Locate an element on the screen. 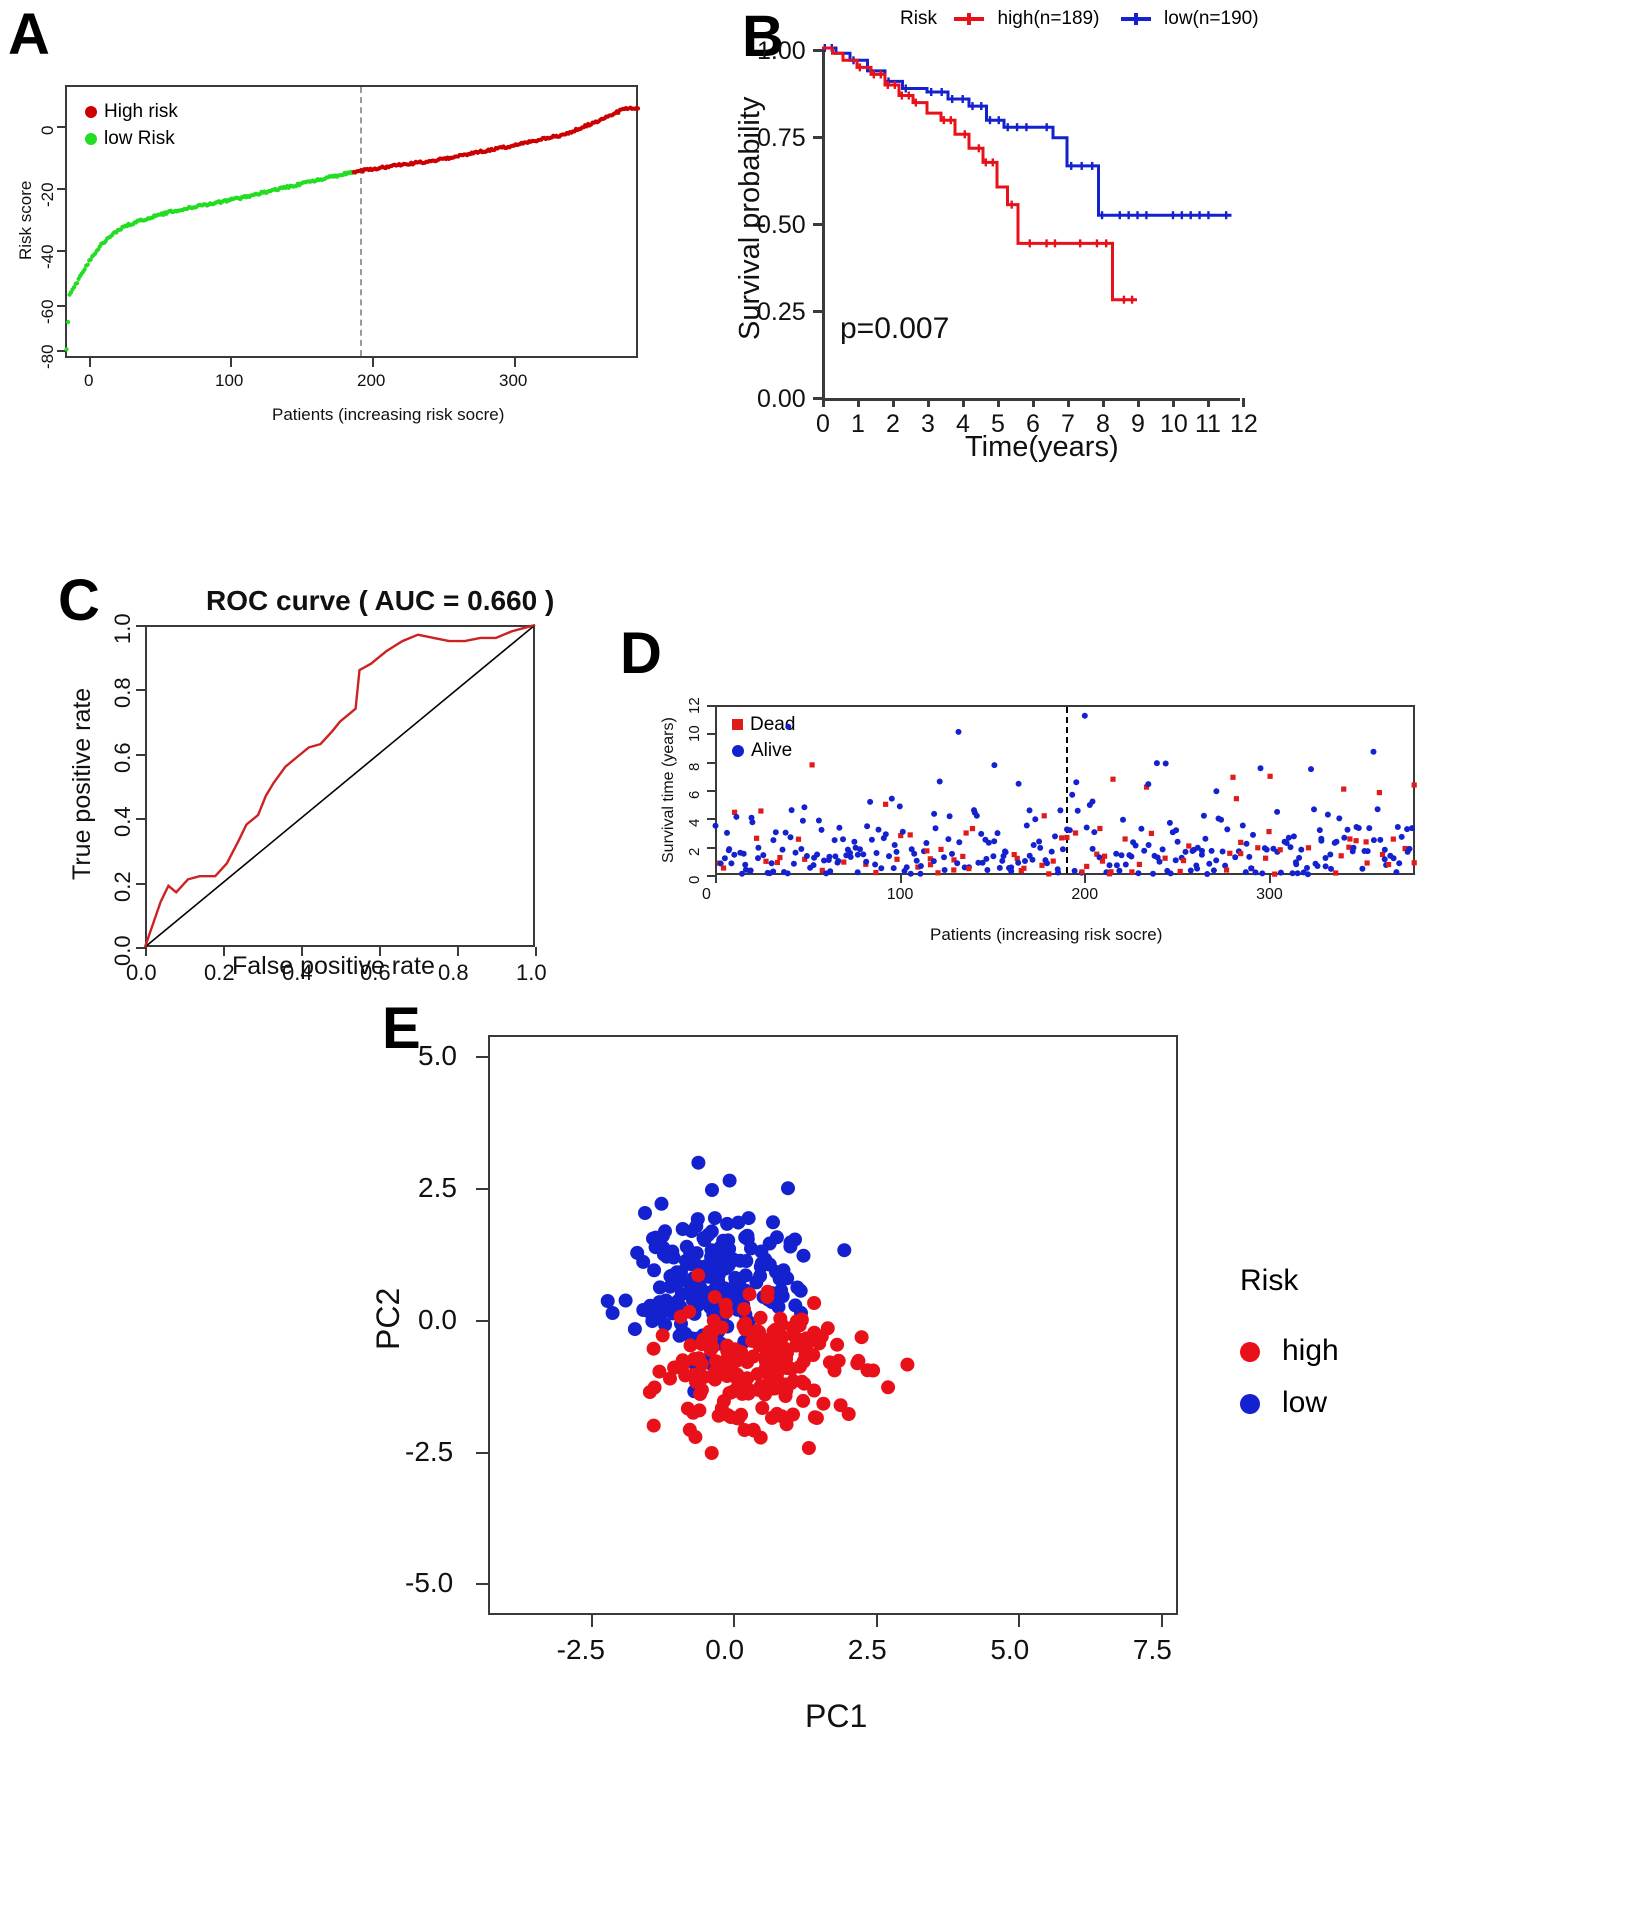 Image resolution: width=1643 pixels, height=1912 pixels. panel-d-xtick-label-0: 0 is located at coordinates (706, 894).